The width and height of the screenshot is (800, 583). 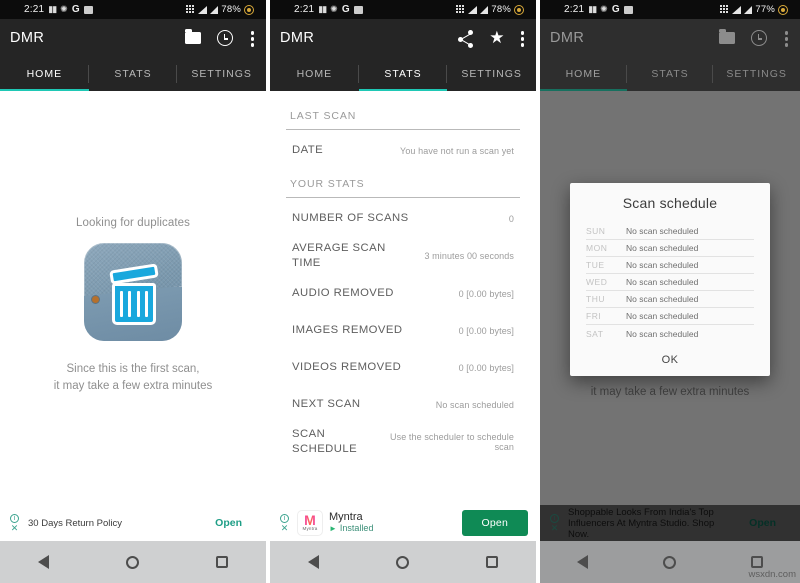 I want to click on table-row: VIDEOS REMOVED 0 [0.00 bytes], so click(x=403, y=367).